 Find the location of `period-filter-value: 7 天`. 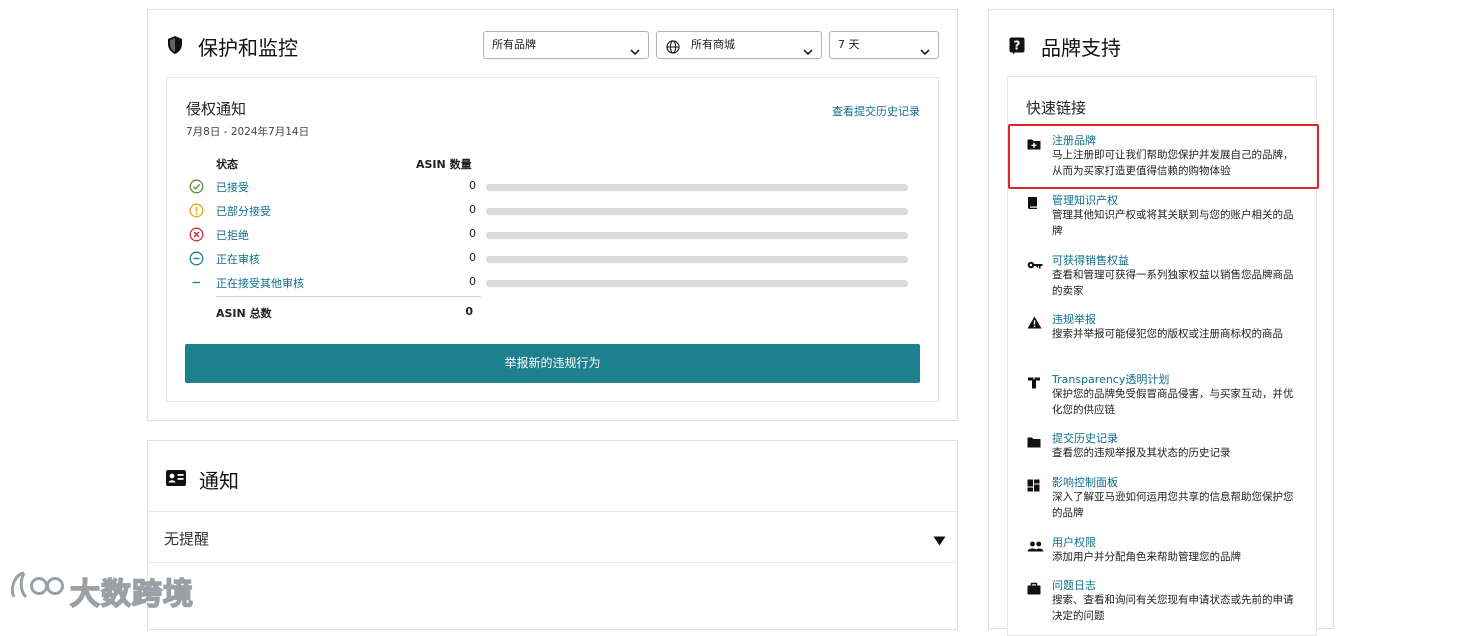

period-filter-value: 7 天 is located at coordinates (849, 44).